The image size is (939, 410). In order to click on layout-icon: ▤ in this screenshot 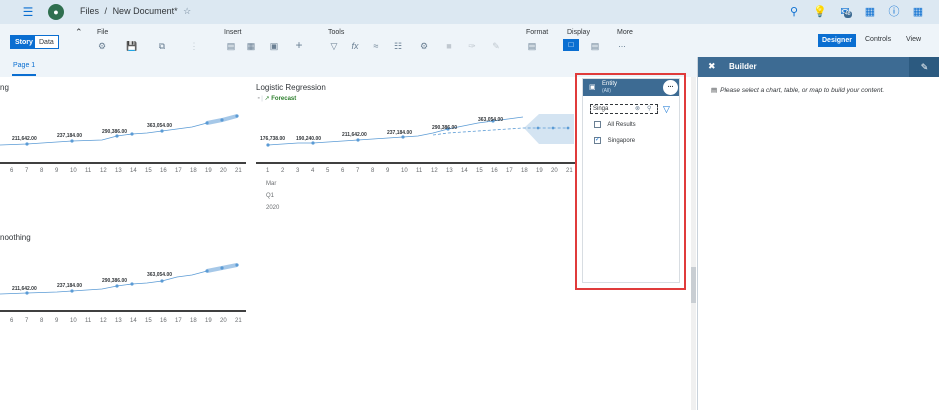, I will do `click(595, 46)`.